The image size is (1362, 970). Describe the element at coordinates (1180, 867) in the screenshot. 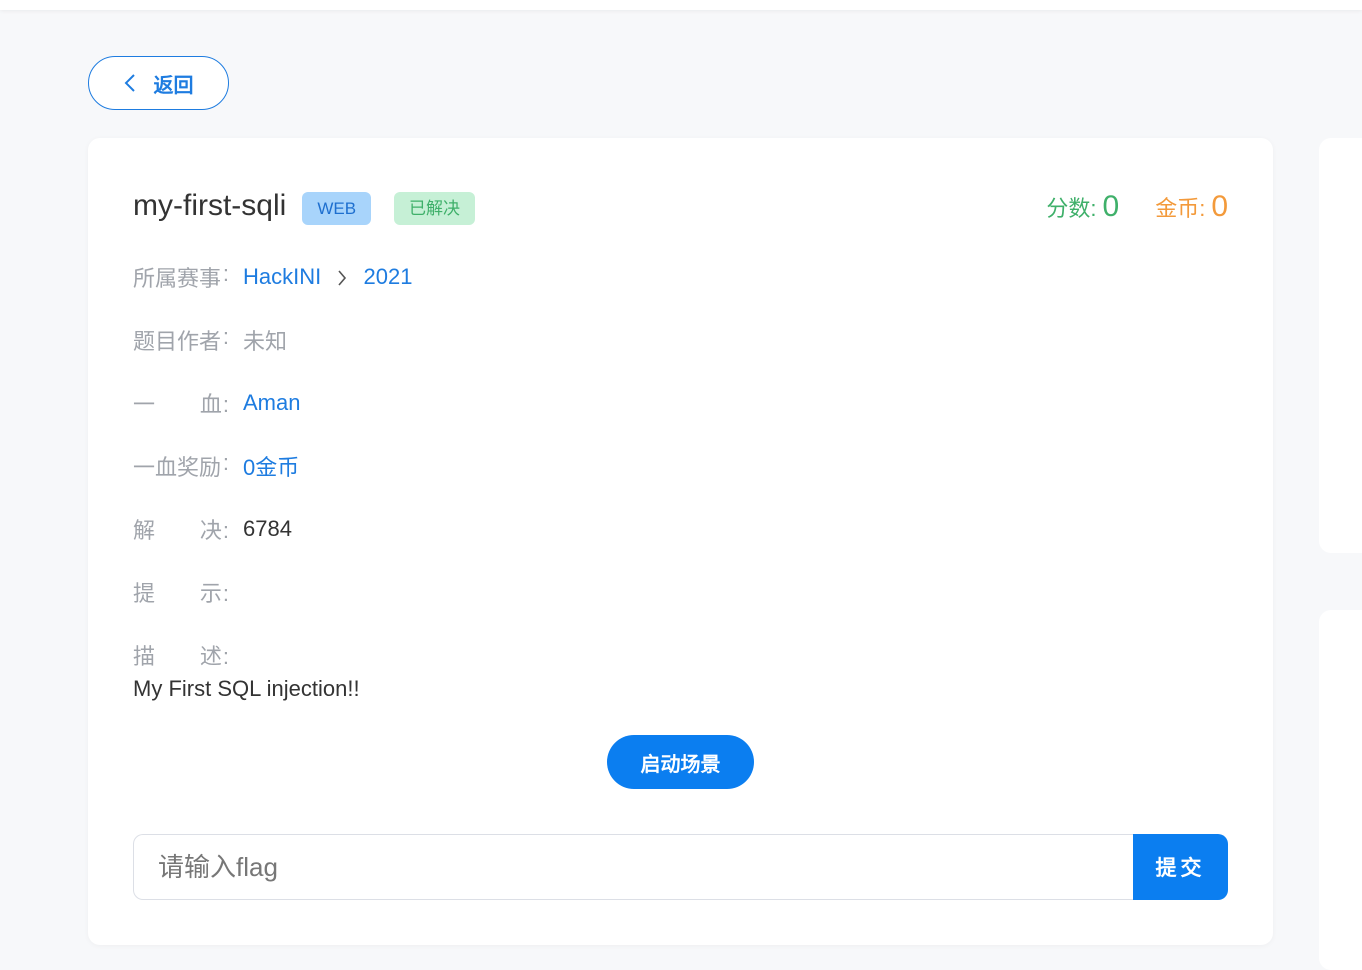

I see `submit-button: 提交` at that location.